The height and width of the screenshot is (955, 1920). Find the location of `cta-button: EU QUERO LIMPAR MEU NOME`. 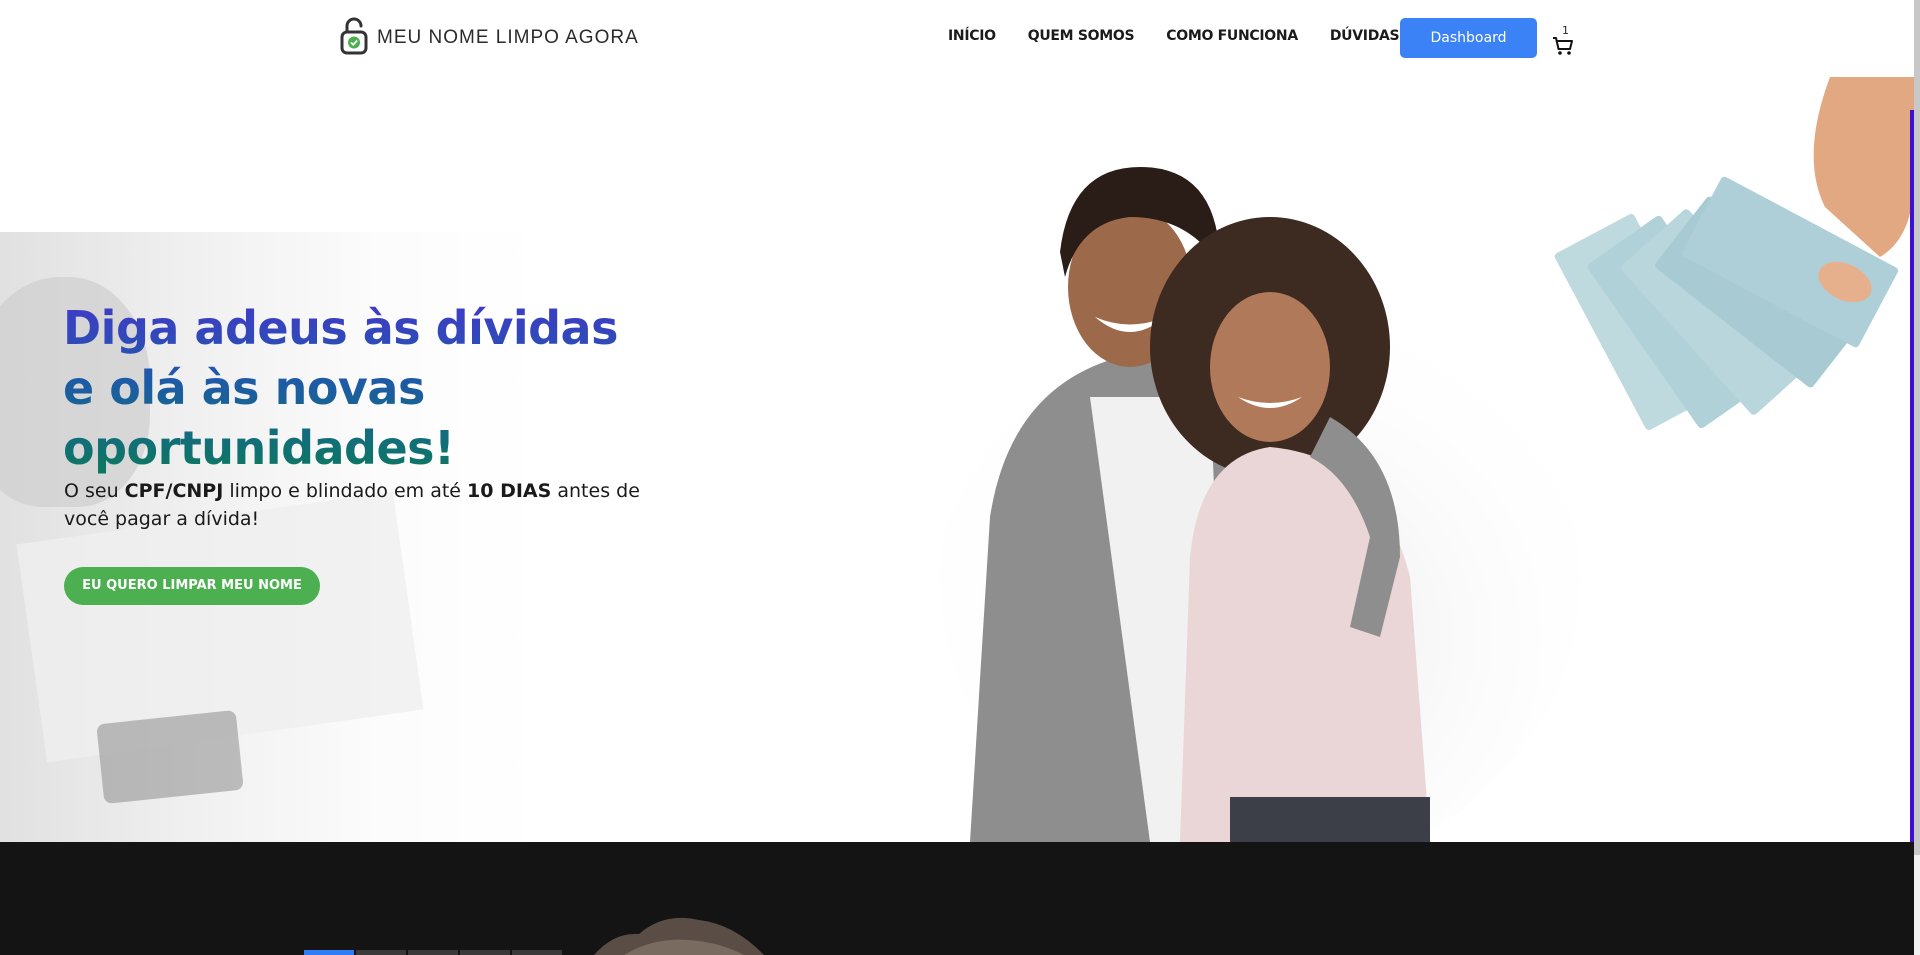

cta-button: EU QUERO LIMPAR MEU NOME is located at coordinates (192, 586).